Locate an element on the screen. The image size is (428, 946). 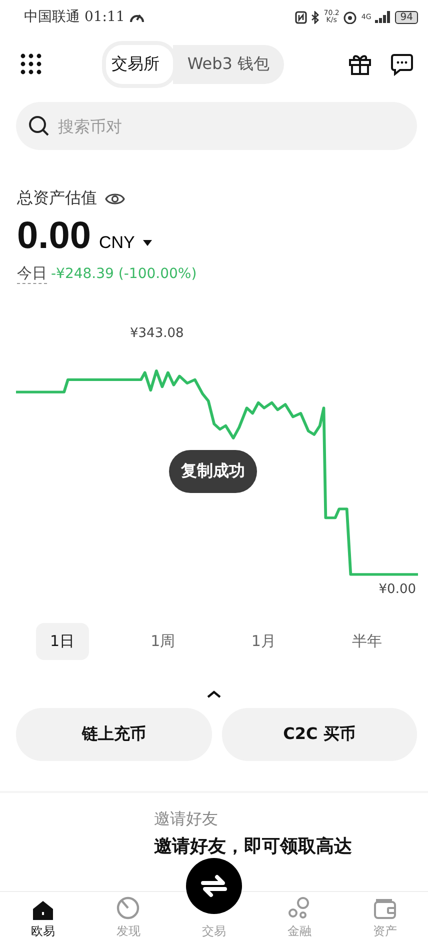
period-tab: 半年 is located at coordinates (367, 641).